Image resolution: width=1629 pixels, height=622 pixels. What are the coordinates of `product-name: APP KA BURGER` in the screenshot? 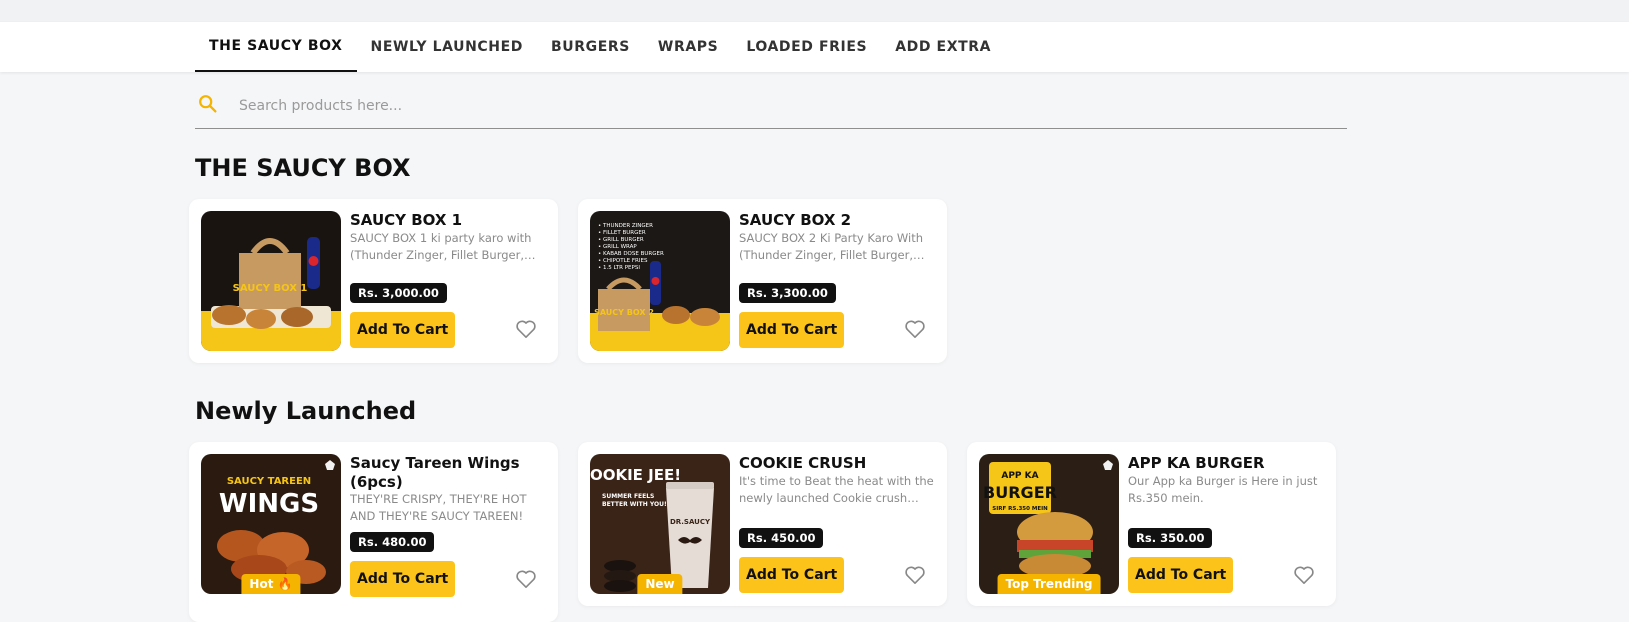 It's located at (1225, 463).